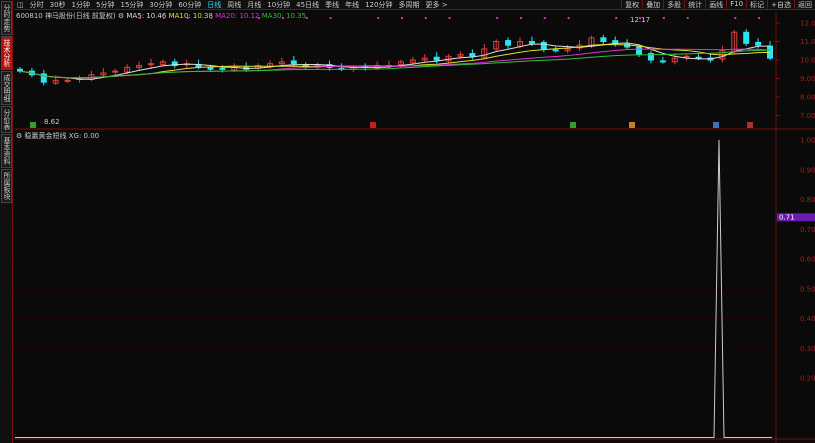 The image size is (815, 443). What do you see at coordinates (807, 319) in the screenshot?
I see `indicator-tick-label: 0.40` at bounding box center [807, 319].